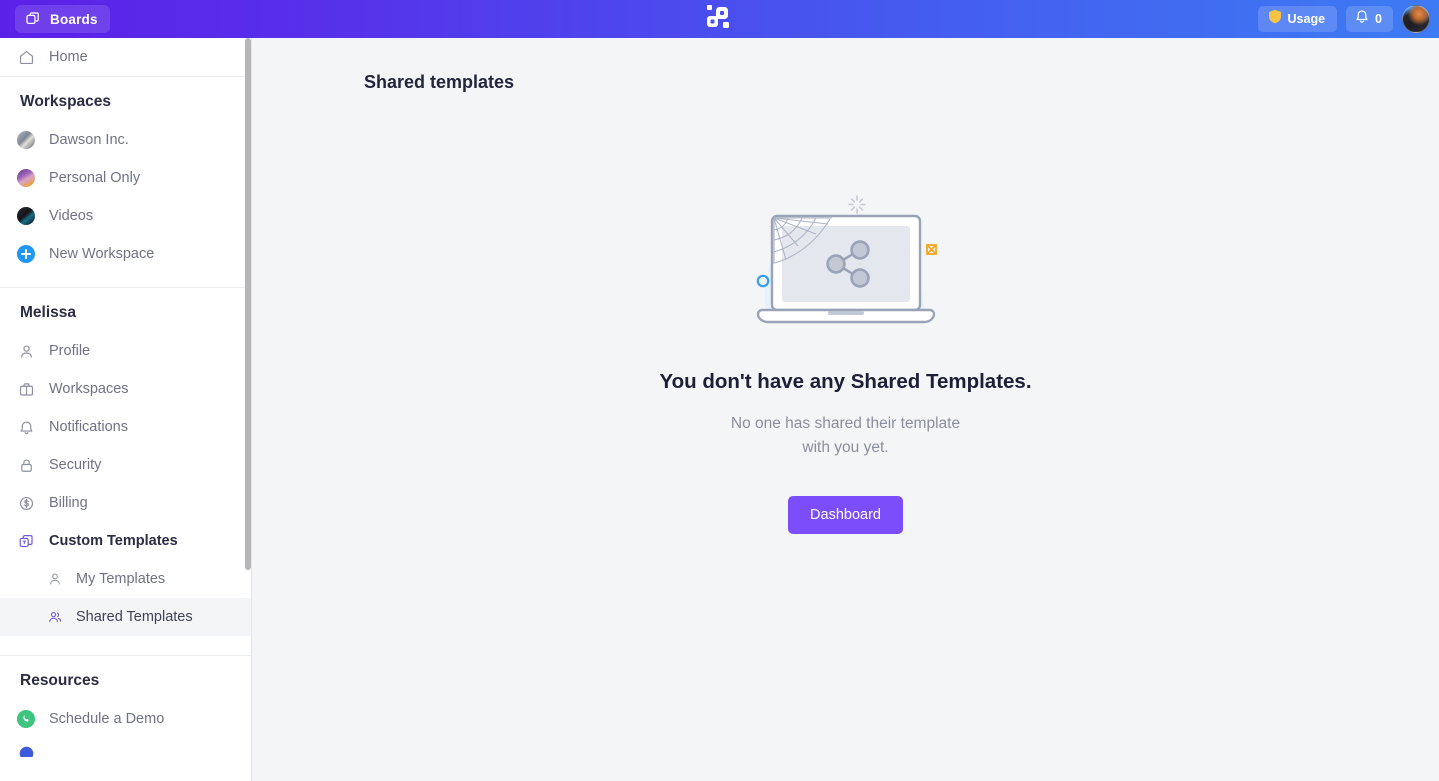 This screenshot has height=781, width=1439. Describe the element at coordinates (95, 178) in the screenshot. I see `sidebar-item-workspace-personal-label: Personal Only` at that location.